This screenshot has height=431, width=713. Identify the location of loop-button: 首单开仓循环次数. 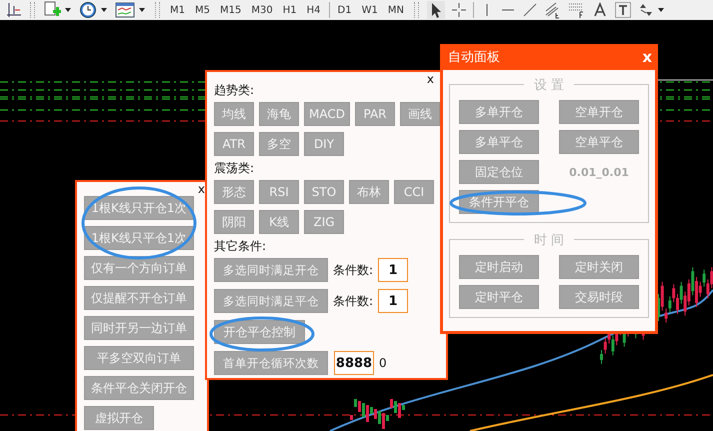
(271, 363).